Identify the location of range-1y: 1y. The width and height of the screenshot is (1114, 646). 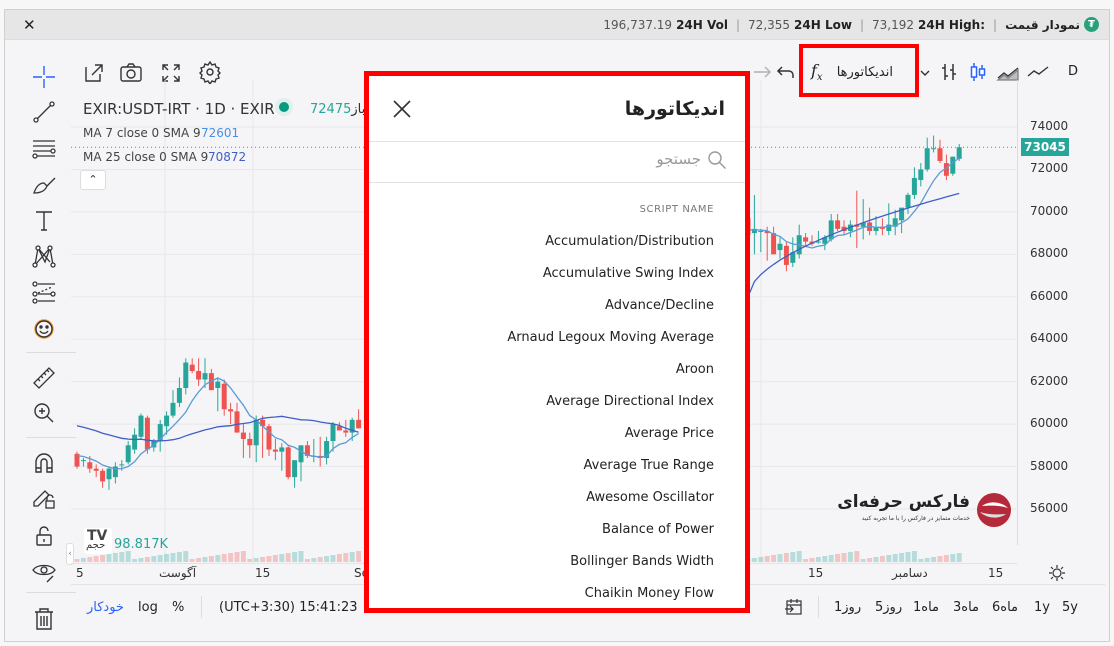
(1042, 607).